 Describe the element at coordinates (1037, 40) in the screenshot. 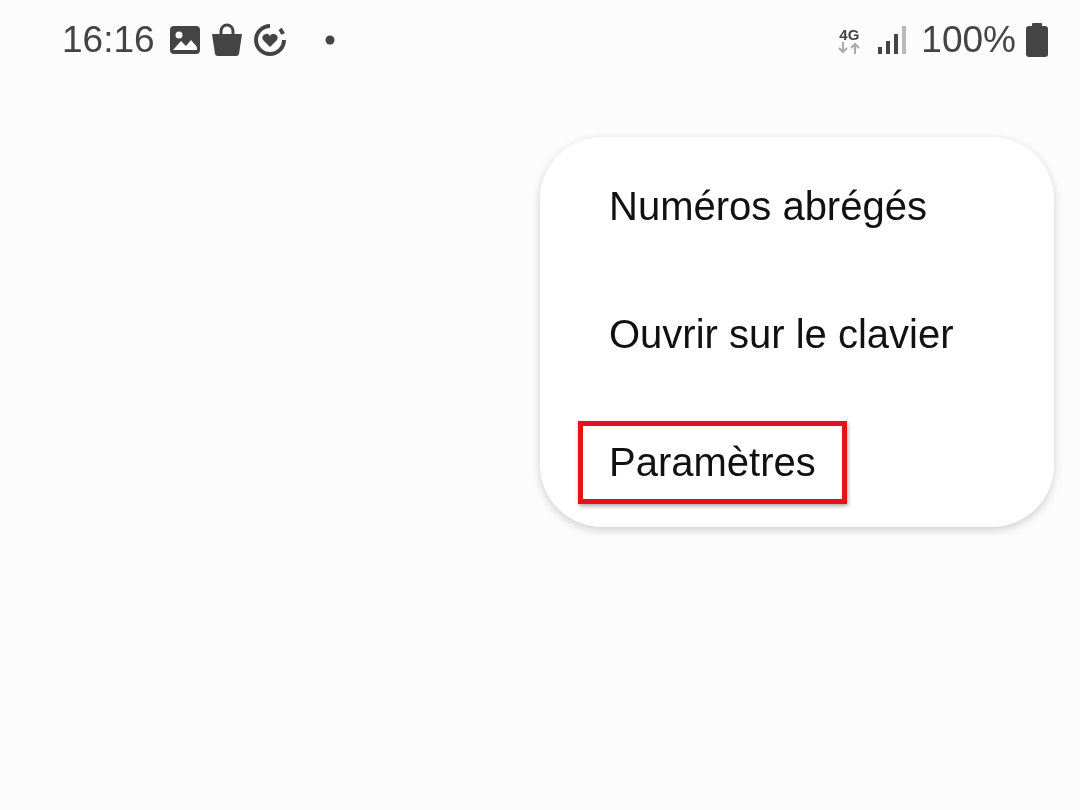

I see `battery-icon` at that location.